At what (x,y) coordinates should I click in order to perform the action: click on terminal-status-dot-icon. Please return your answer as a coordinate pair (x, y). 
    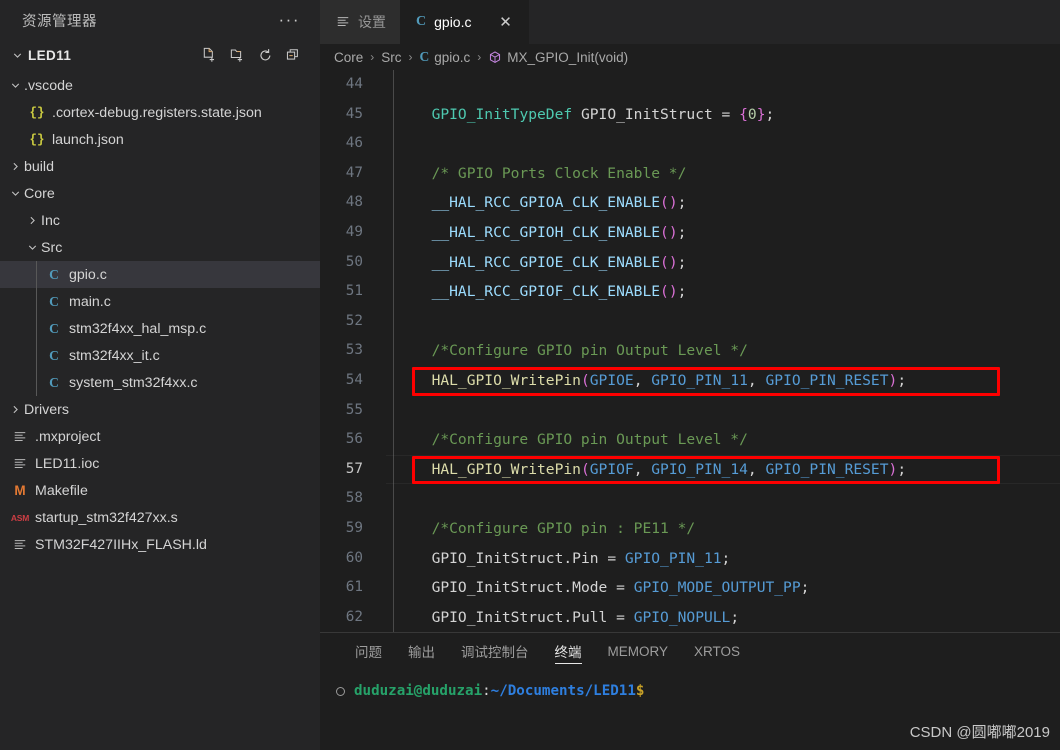
    Looking at the image, I should click on (340, 691).